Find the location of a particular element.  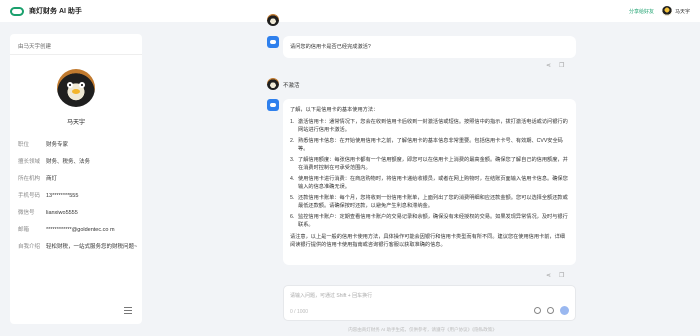

created-by-label: 由马天宇创建 is located at coordinates (35, 47).